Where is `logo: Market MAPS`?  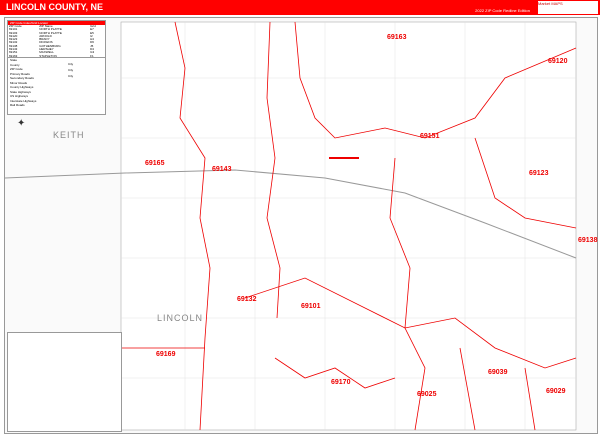 logo: Market MAPS is located at coordinates (568, 7).